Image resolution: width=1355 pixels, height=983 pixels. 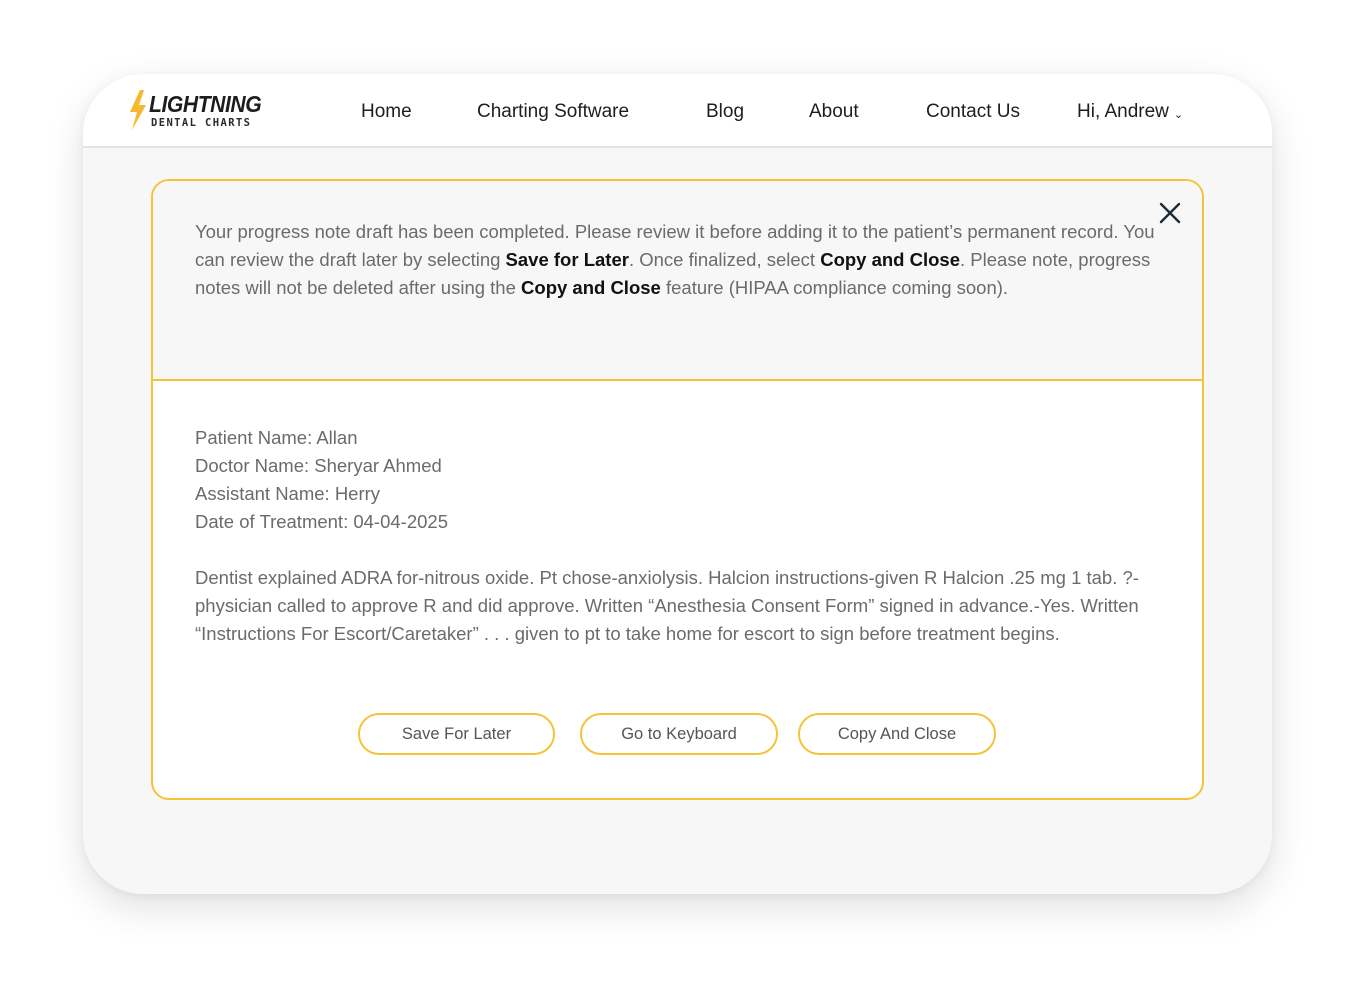 I want to click on assistant-name: Assistant Name: Herry, so click(x=288, y=493).